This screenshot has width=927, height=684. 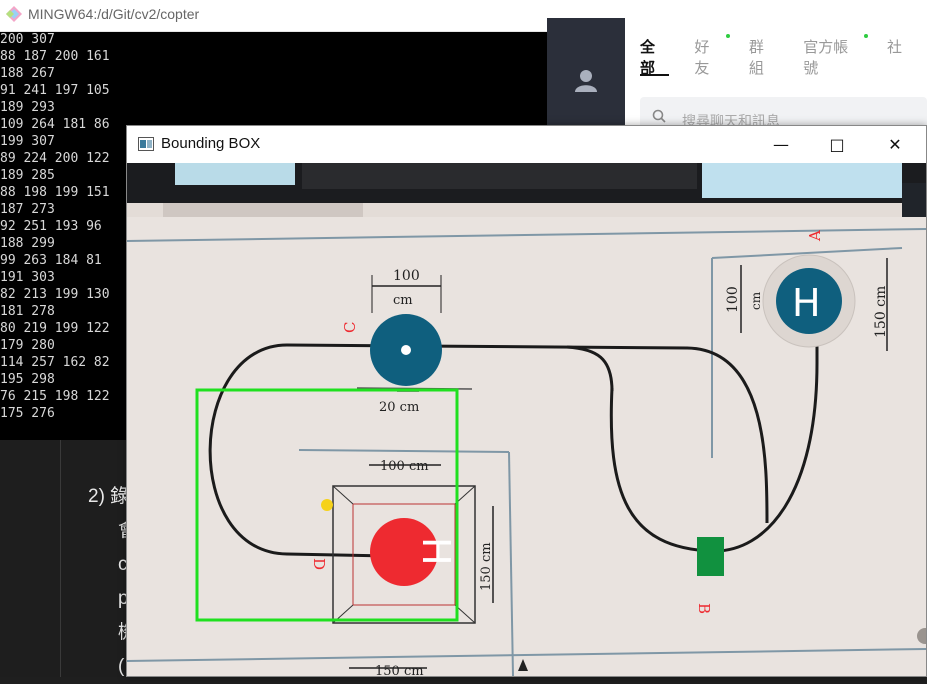 What do you see at coordinates (114, 14) in the screenshot?
I see `terminal-title: MINGW64:/d/Git/cv2/copter` at bounding box center [114, 14].